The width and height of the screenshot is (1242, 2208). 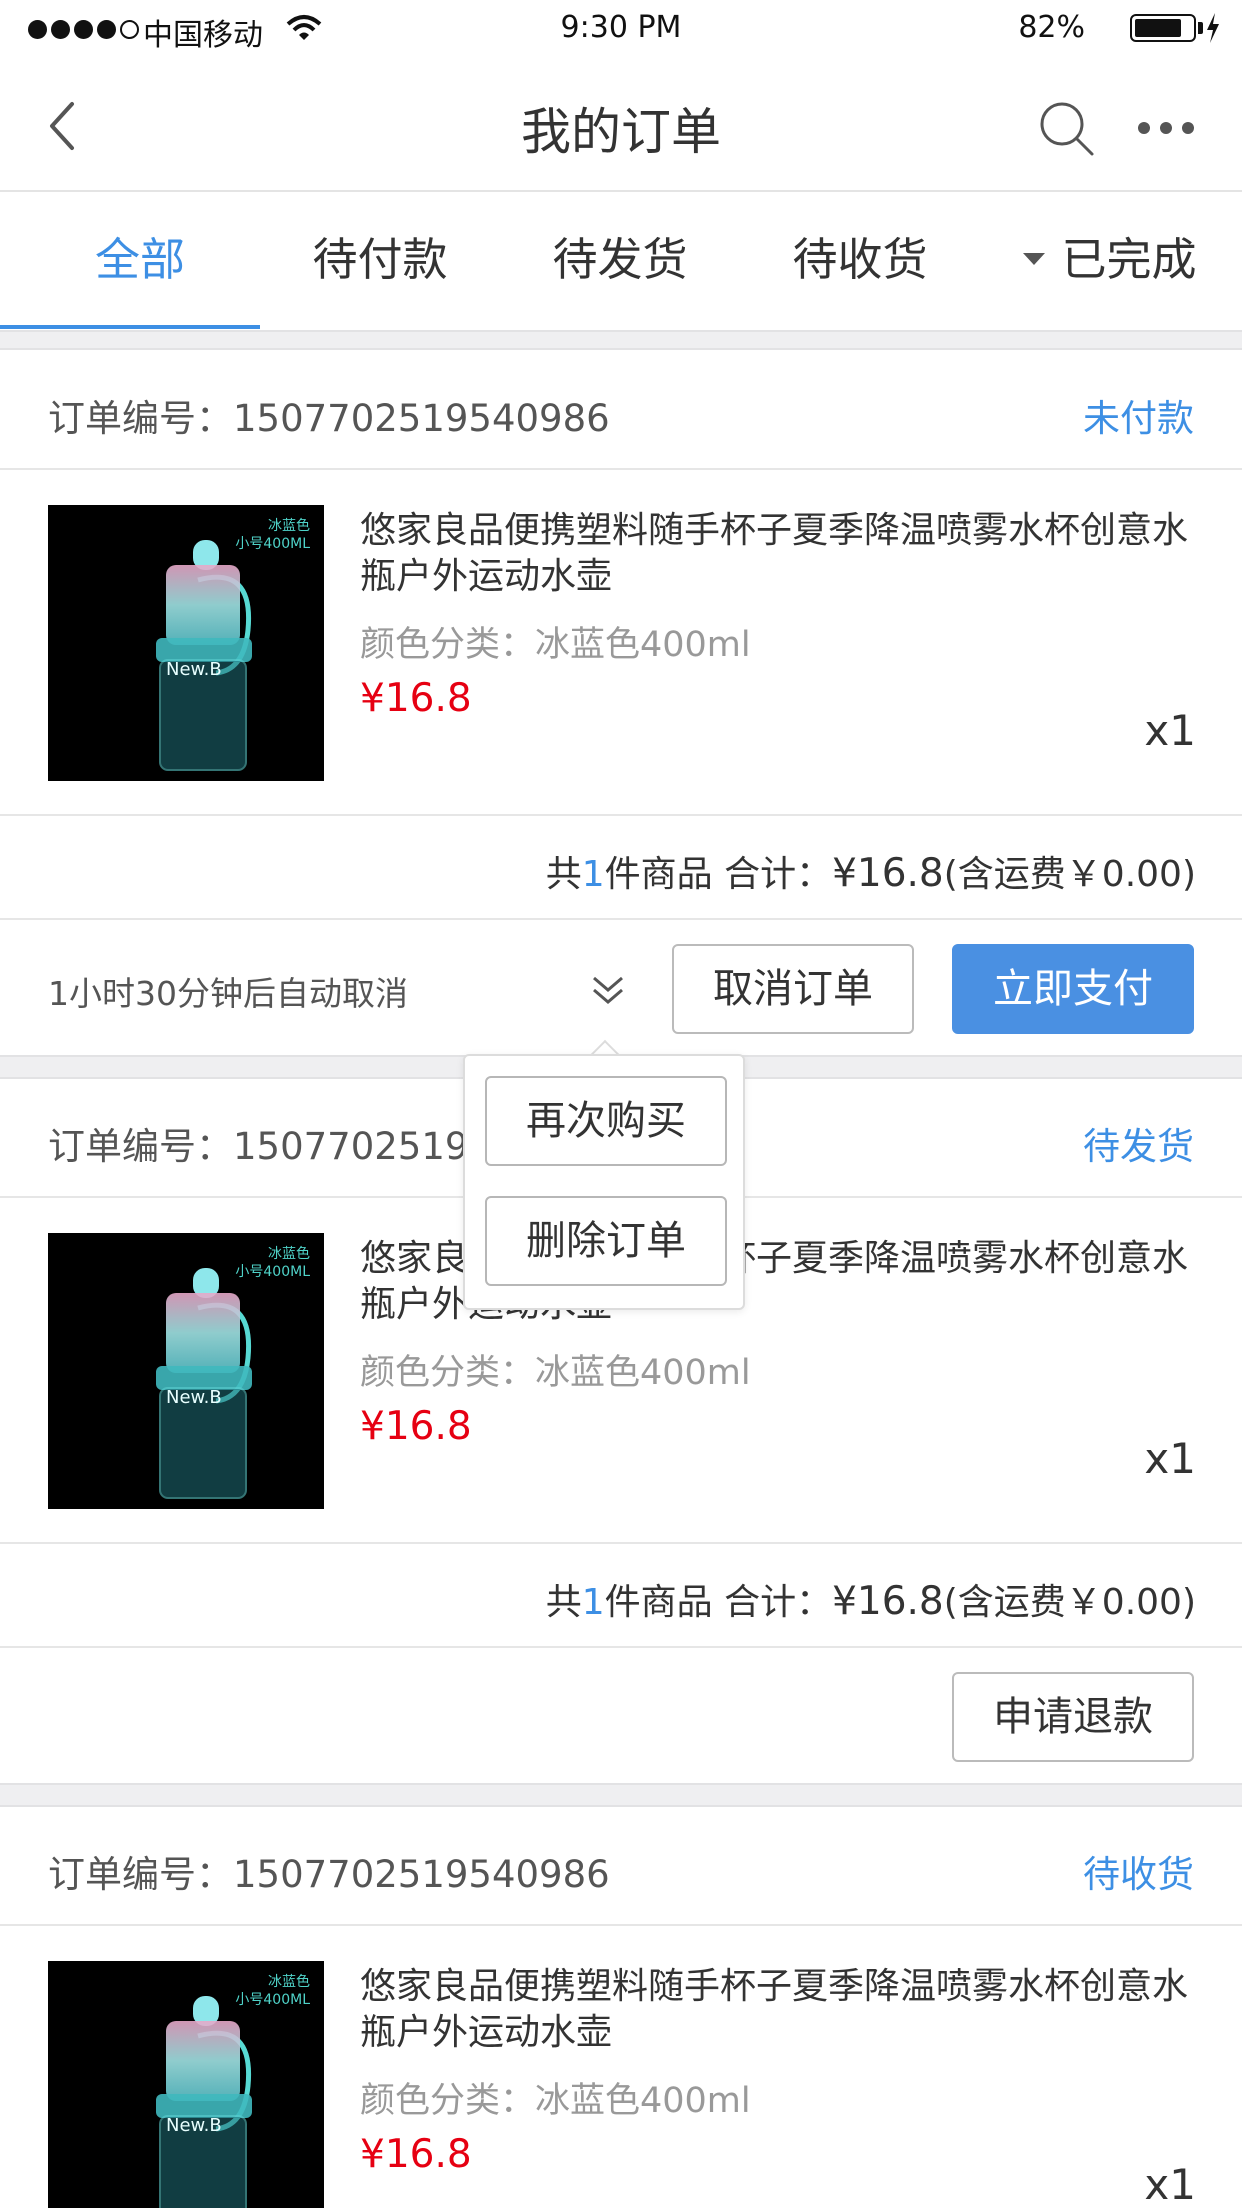 I want to click on tab-active-indicator, so click(x=130, y=327).